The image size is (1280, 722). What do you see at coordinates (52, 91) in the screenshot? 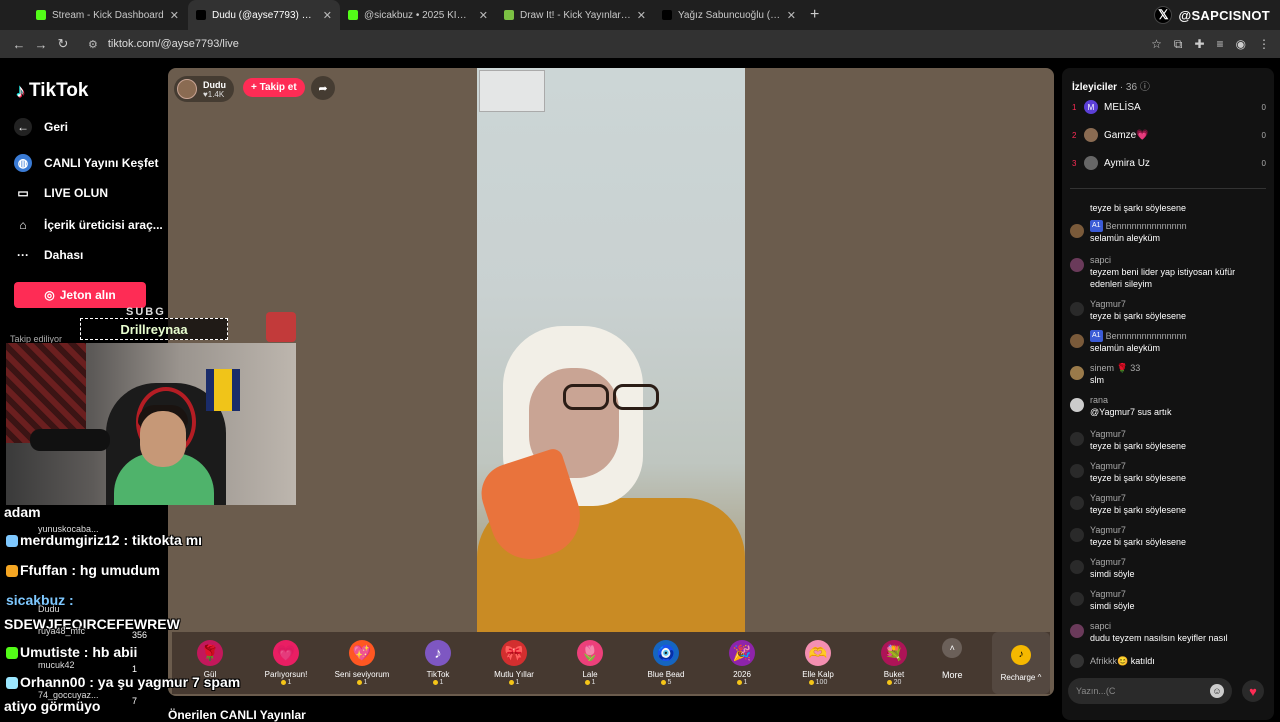
I see `tiktok-logo: ♪ TikTok` at bounding box center [52, 91].